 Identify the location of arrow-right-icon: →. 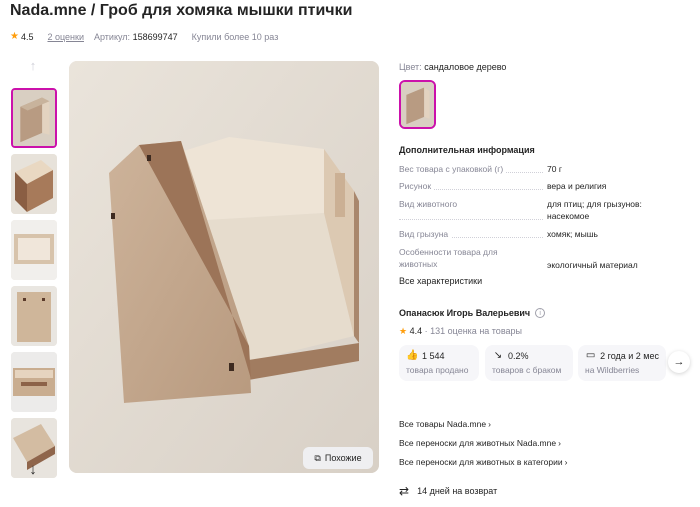
(679, 362).